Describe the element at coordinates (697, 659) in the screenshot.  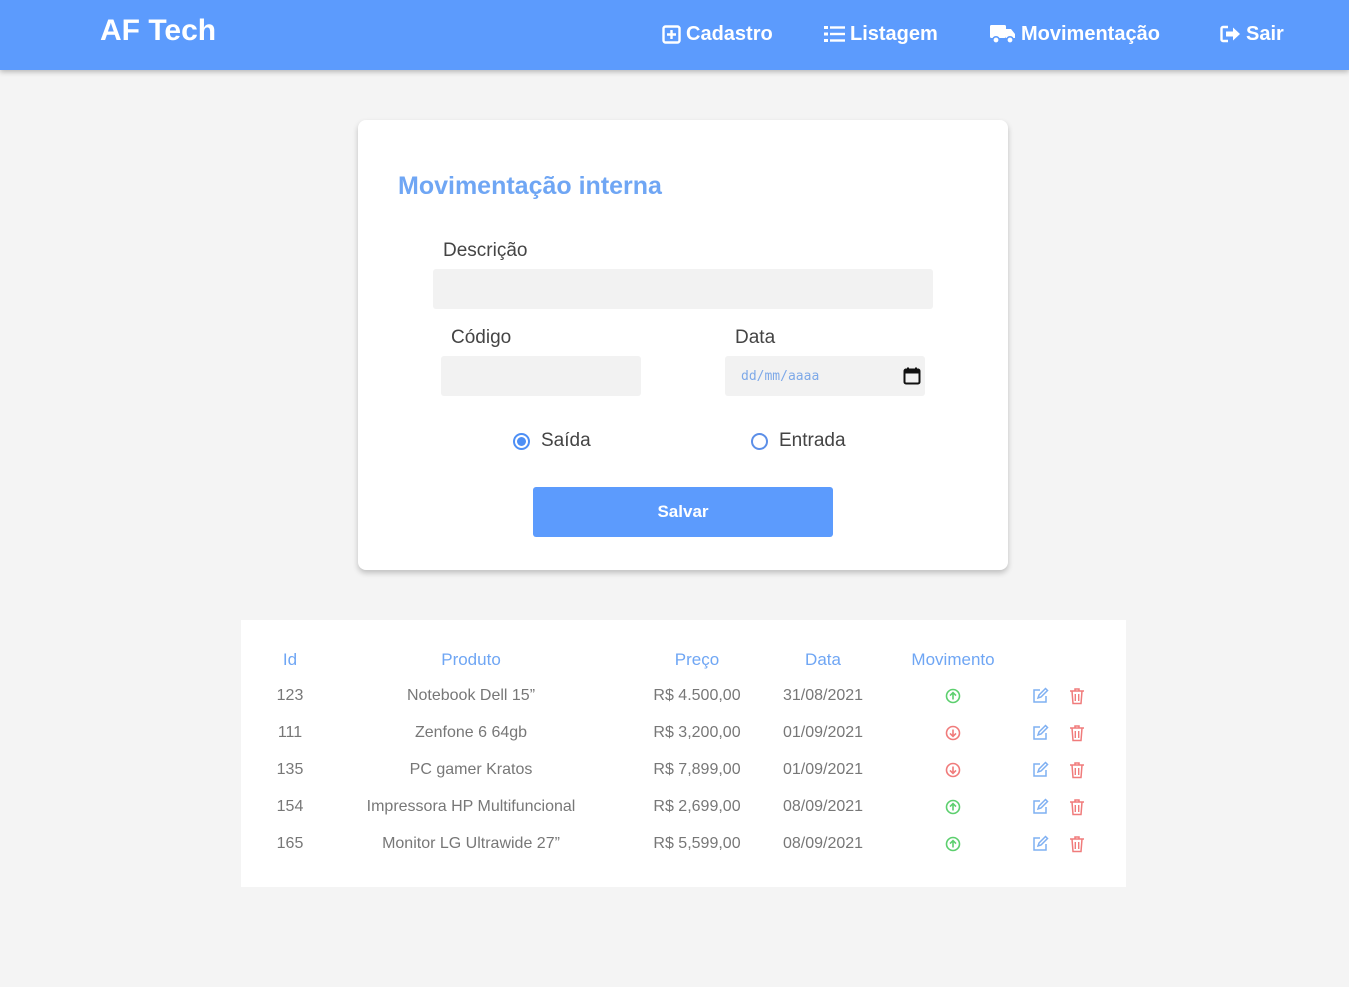
I see `header-preco: Preço` at that location.